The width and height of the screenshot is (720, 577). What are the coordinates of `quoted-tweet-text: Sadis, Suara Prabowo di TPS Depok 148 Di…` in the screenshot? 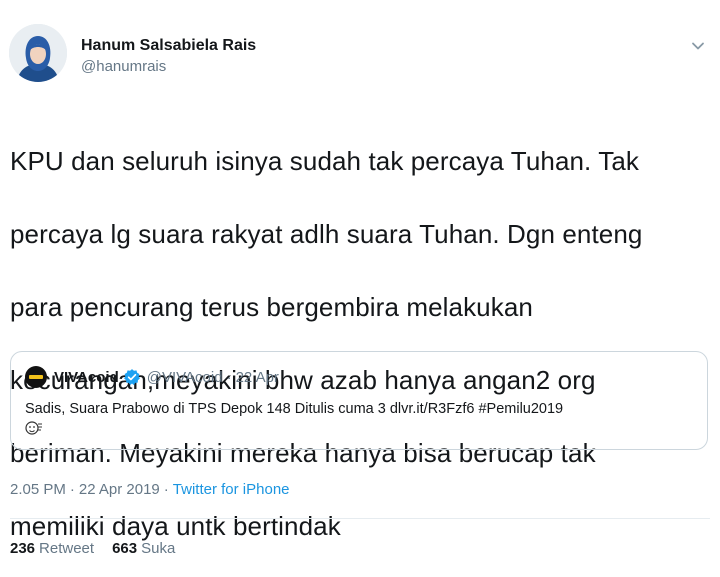 It's located at (294, 409).